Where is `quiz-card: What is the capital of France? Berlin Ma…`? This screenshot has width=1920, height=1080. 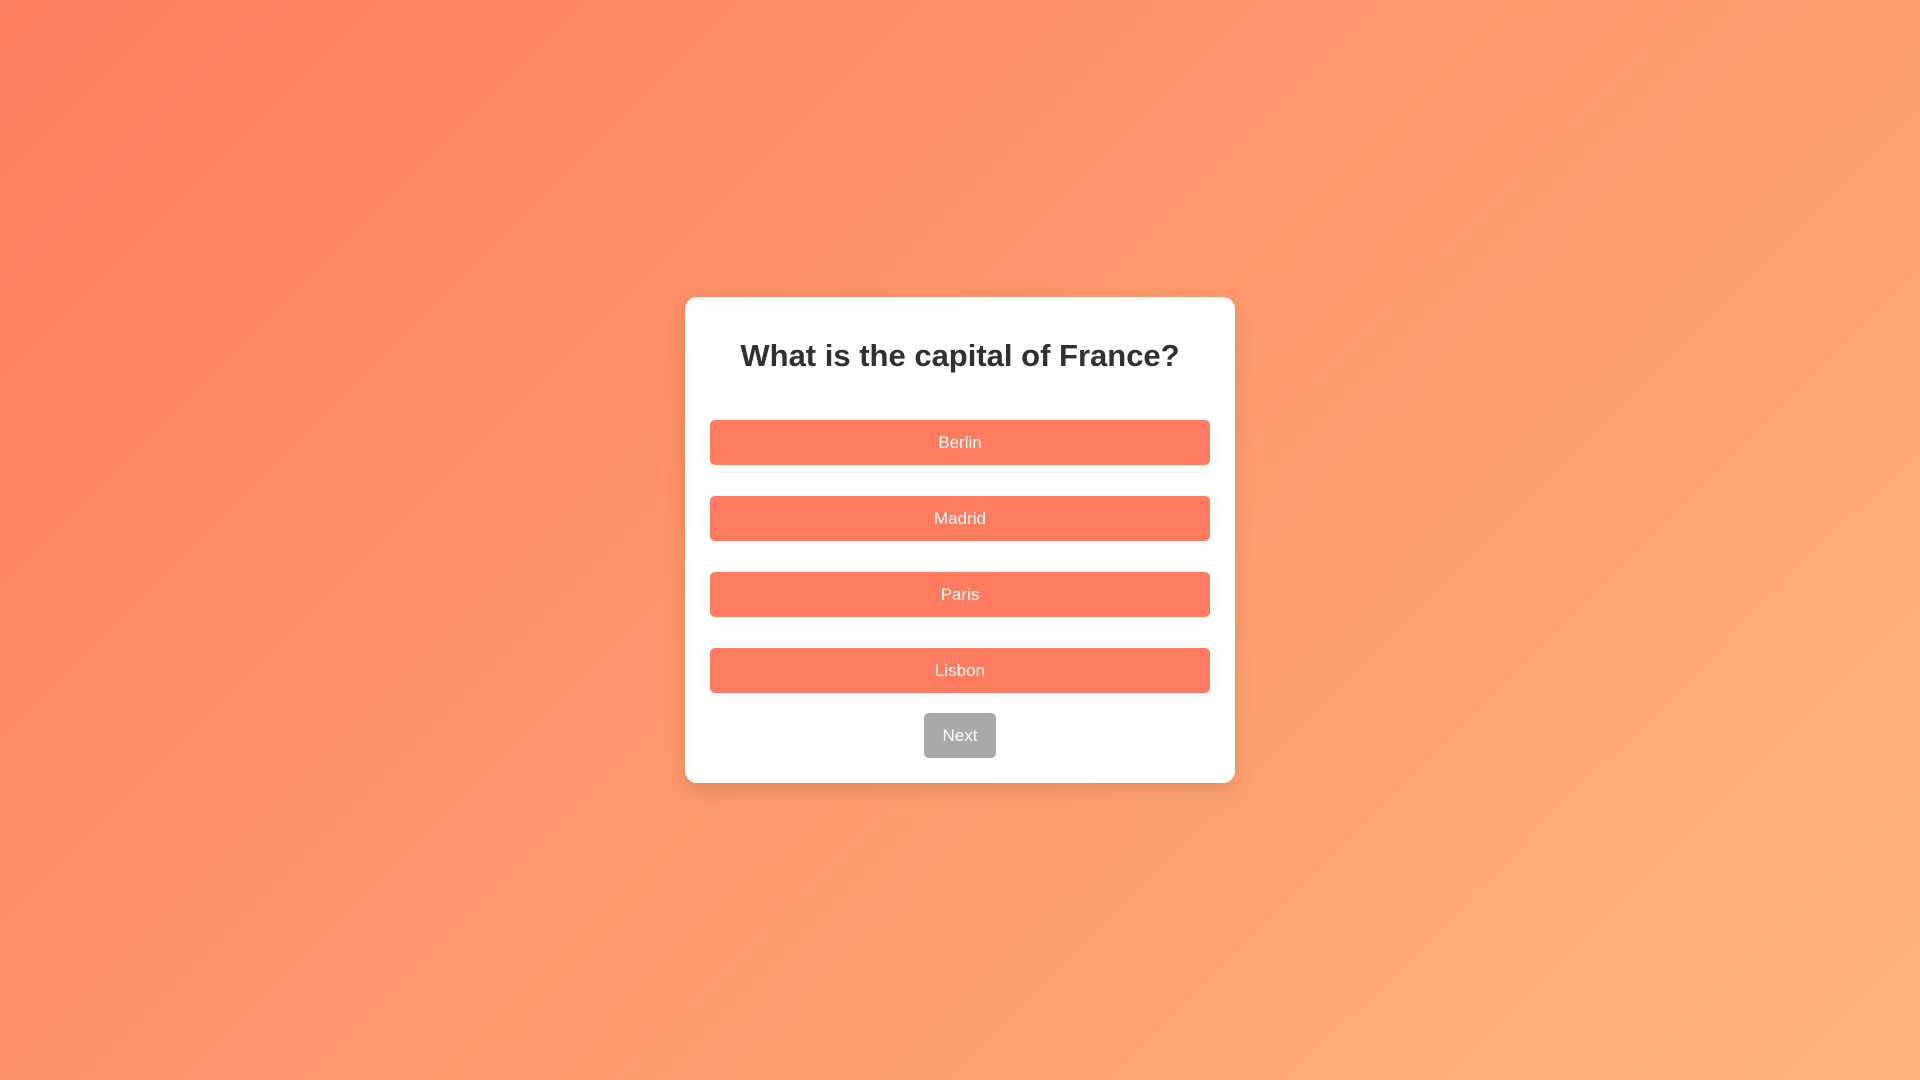
quiz-card: What is the capital of France? Berlin Ma… is located at coordinates (960, 540).